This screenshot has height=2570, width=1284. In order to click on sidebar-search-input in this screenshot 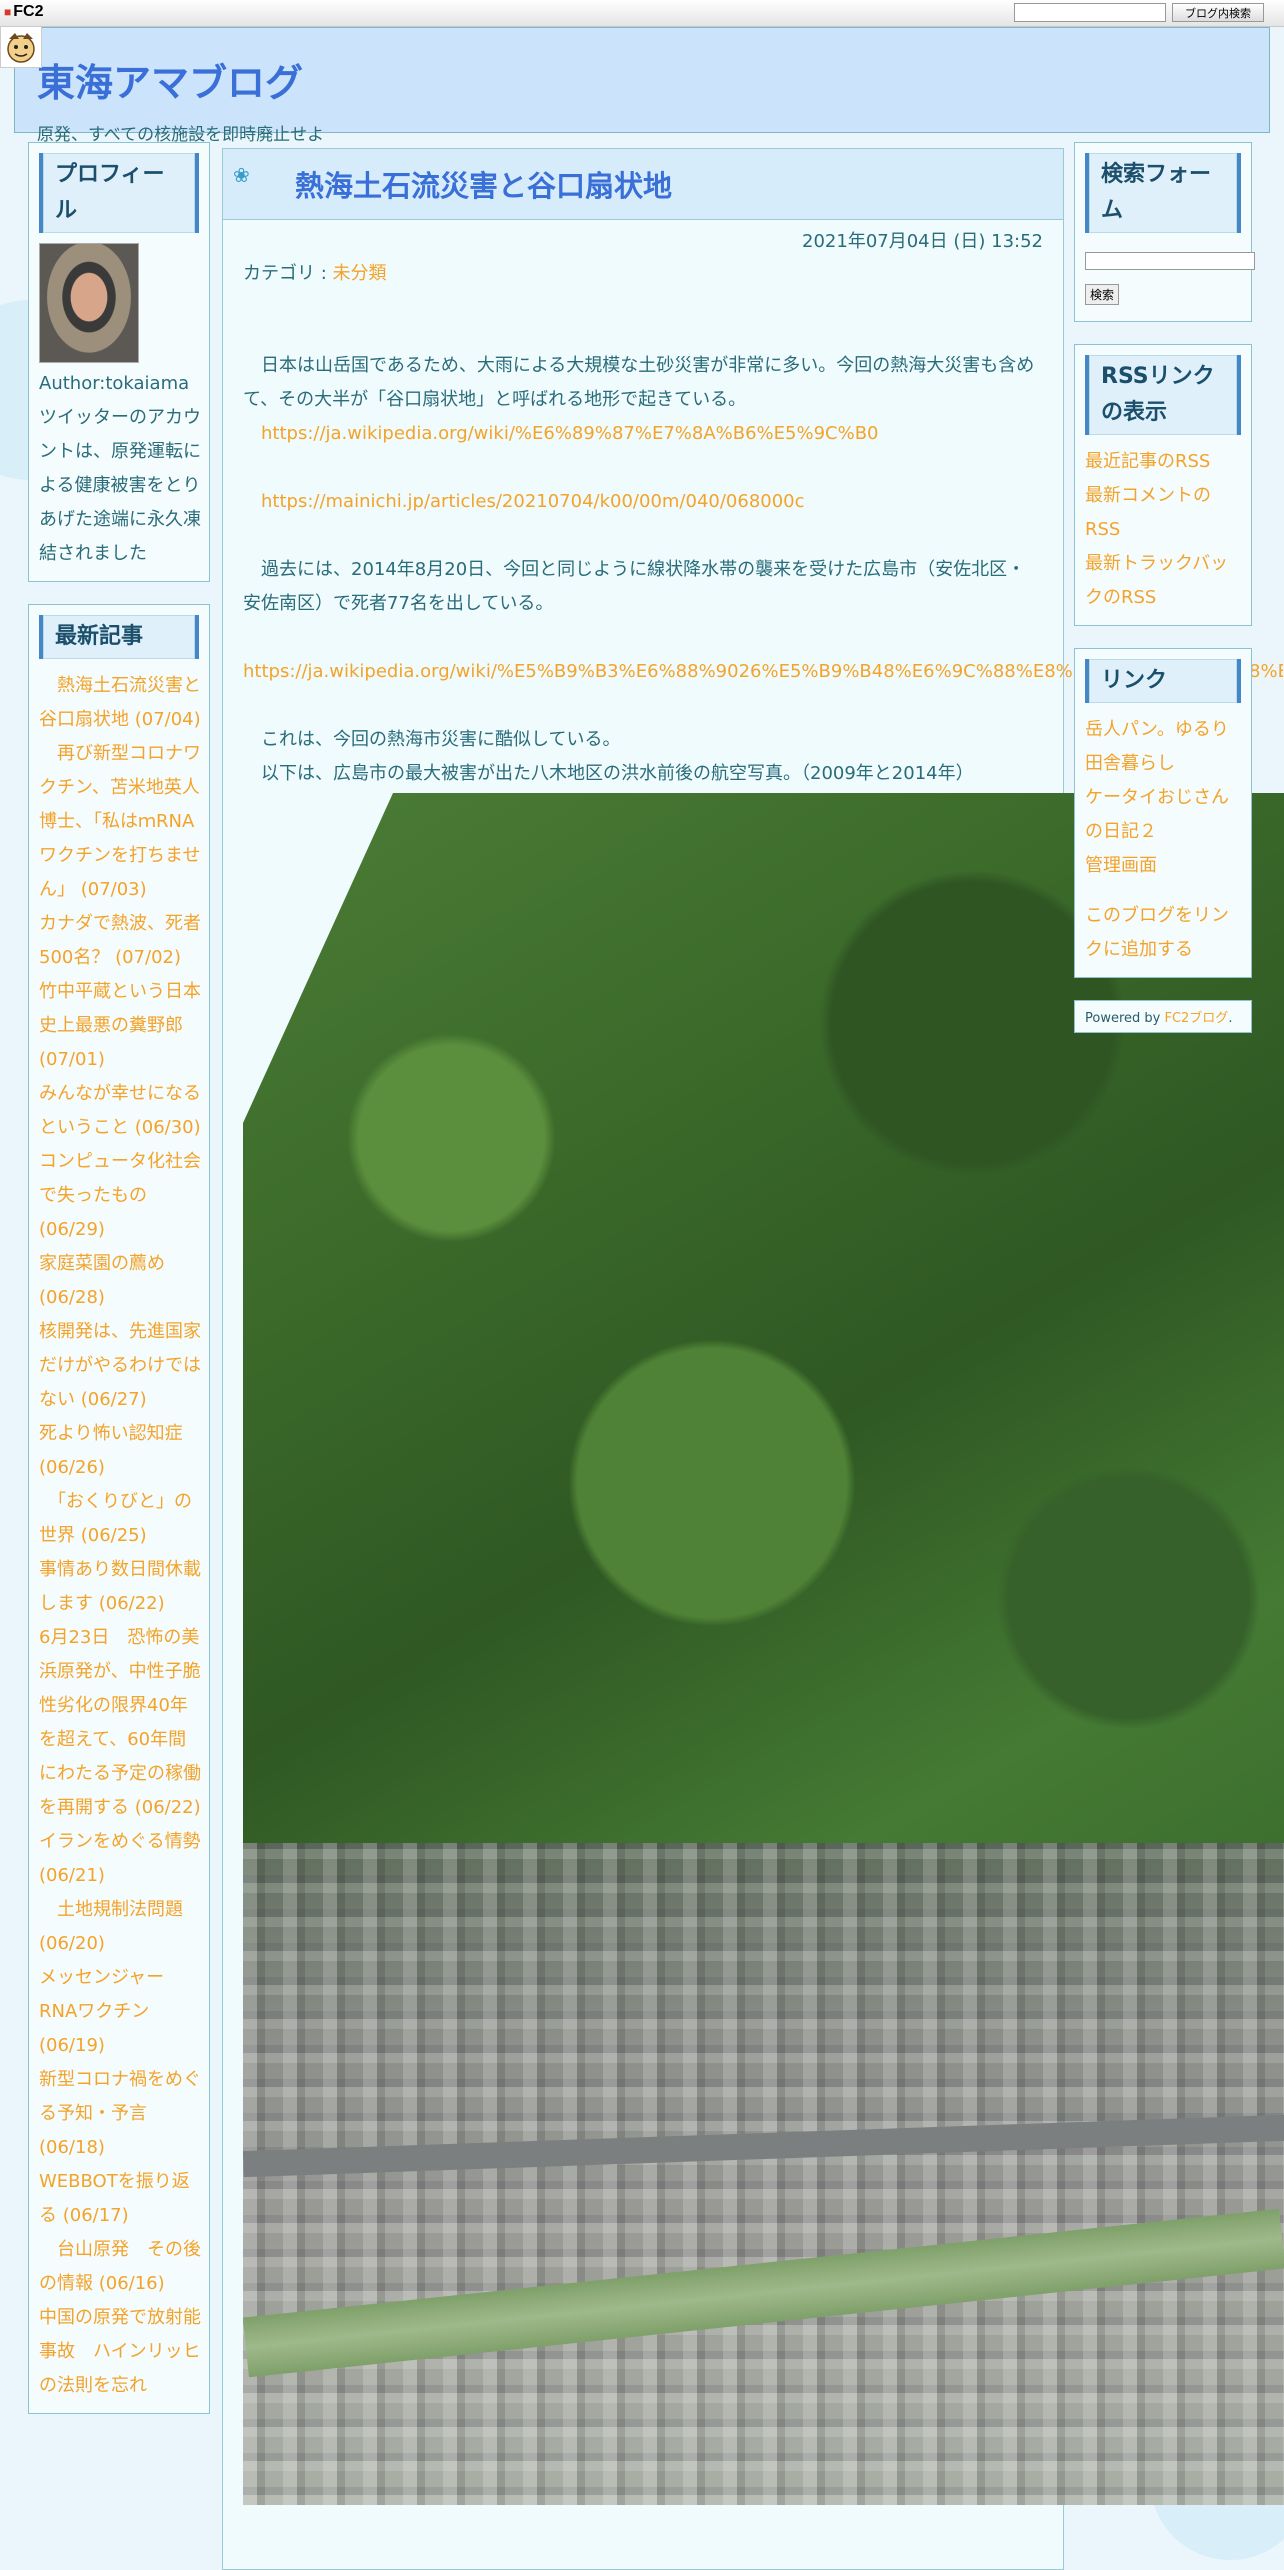, I will do `click(1170, 261)`.